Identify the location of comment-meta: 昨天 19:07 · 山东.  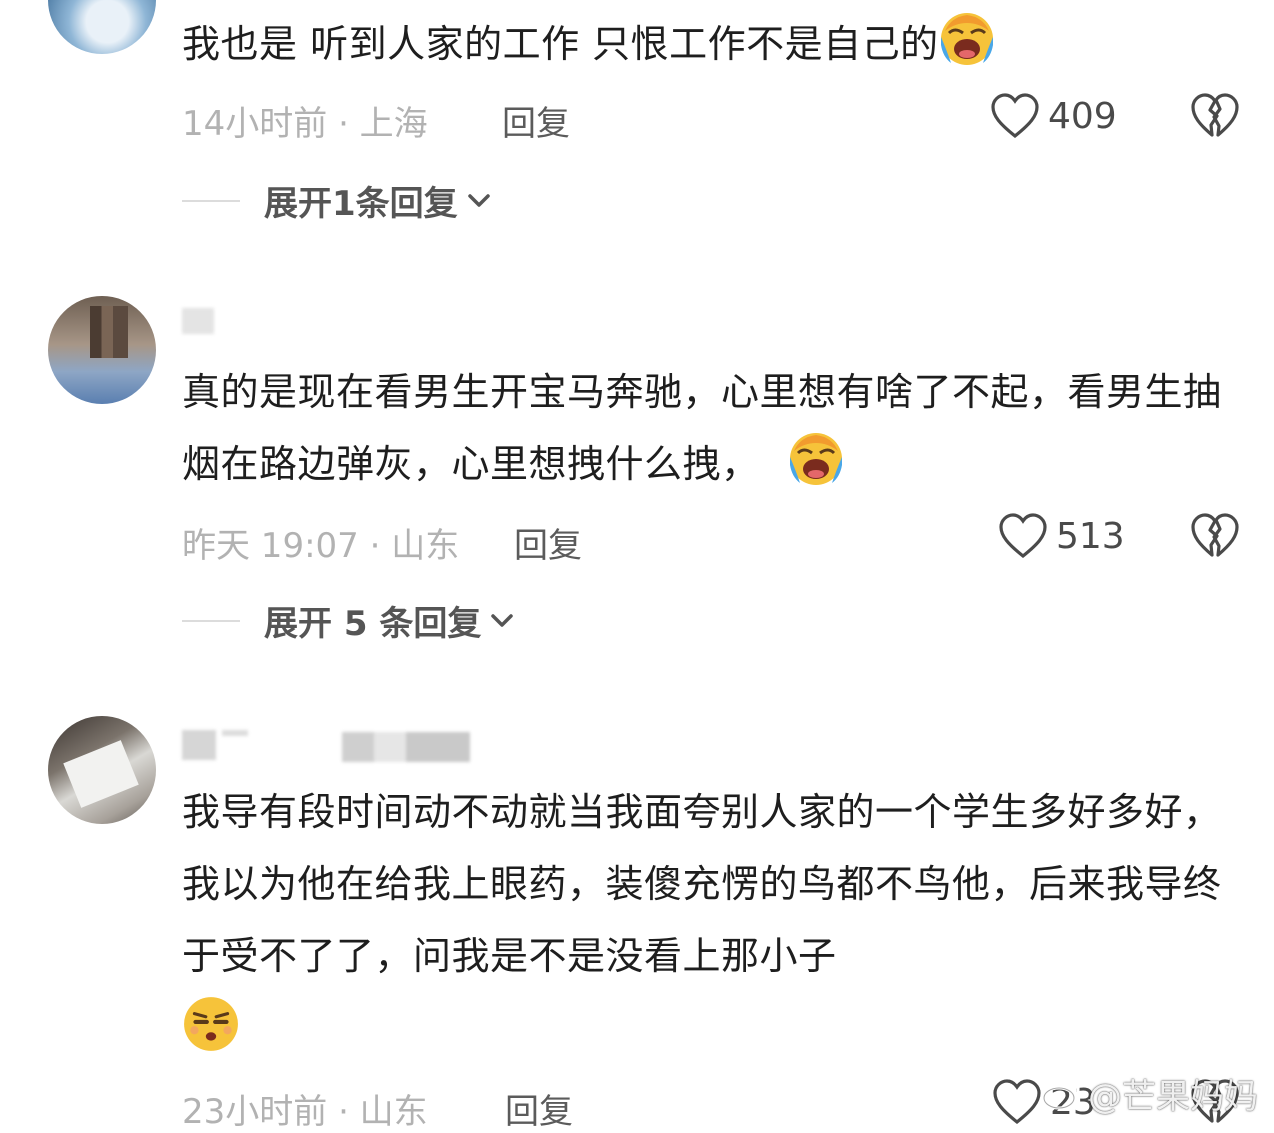
(321, 546).